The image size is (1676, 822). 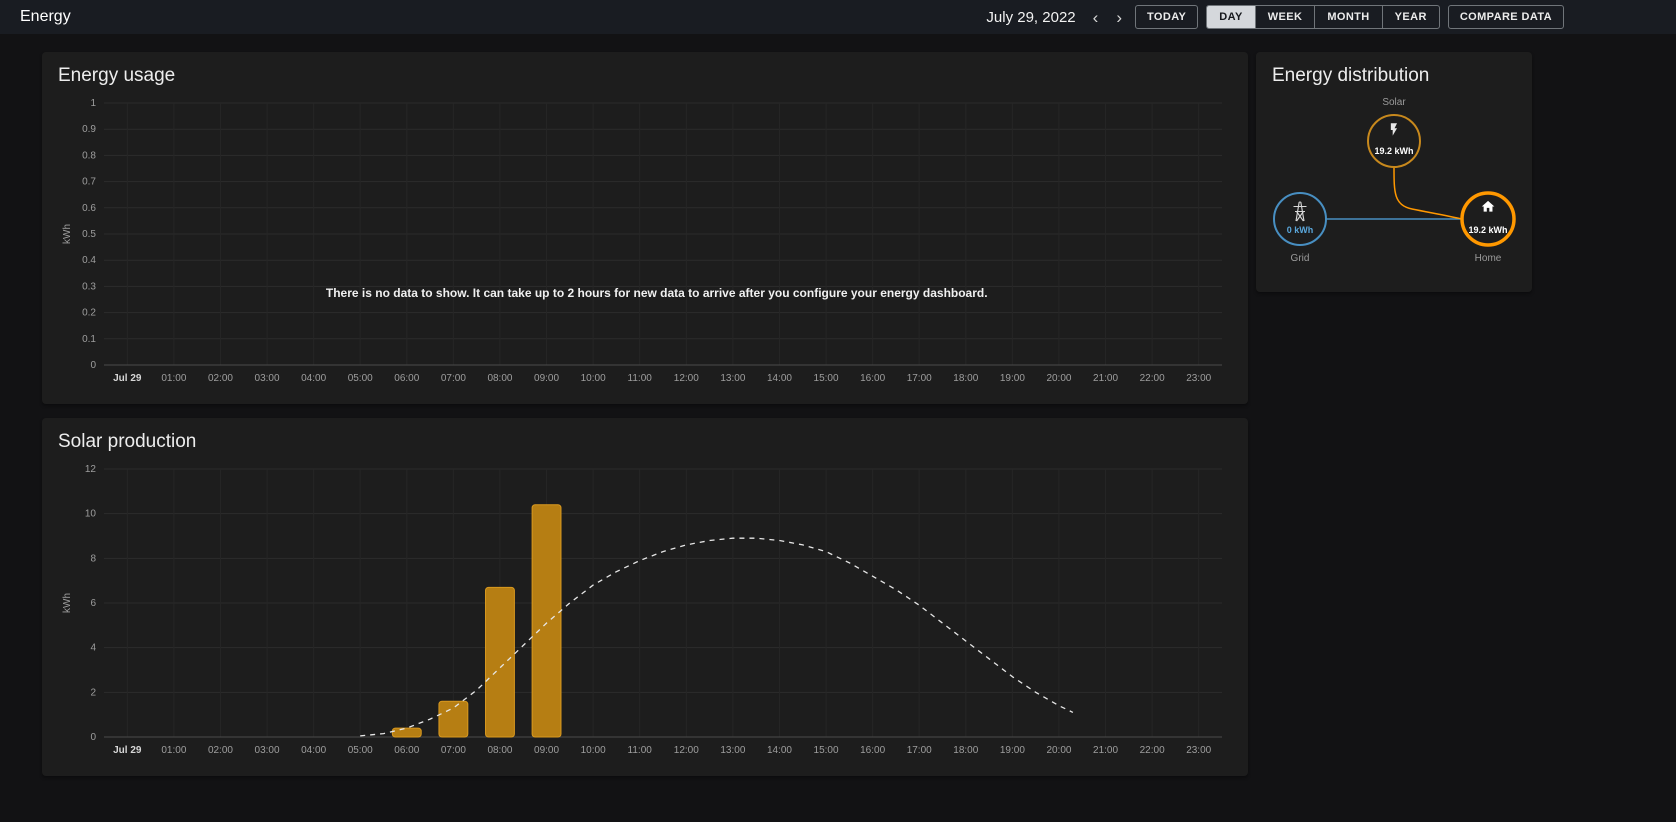 What do you see at coordinates (1411, 17) in the screenshot?
I see `period-button-year: YEAR` at bounding box center [1411, 17].